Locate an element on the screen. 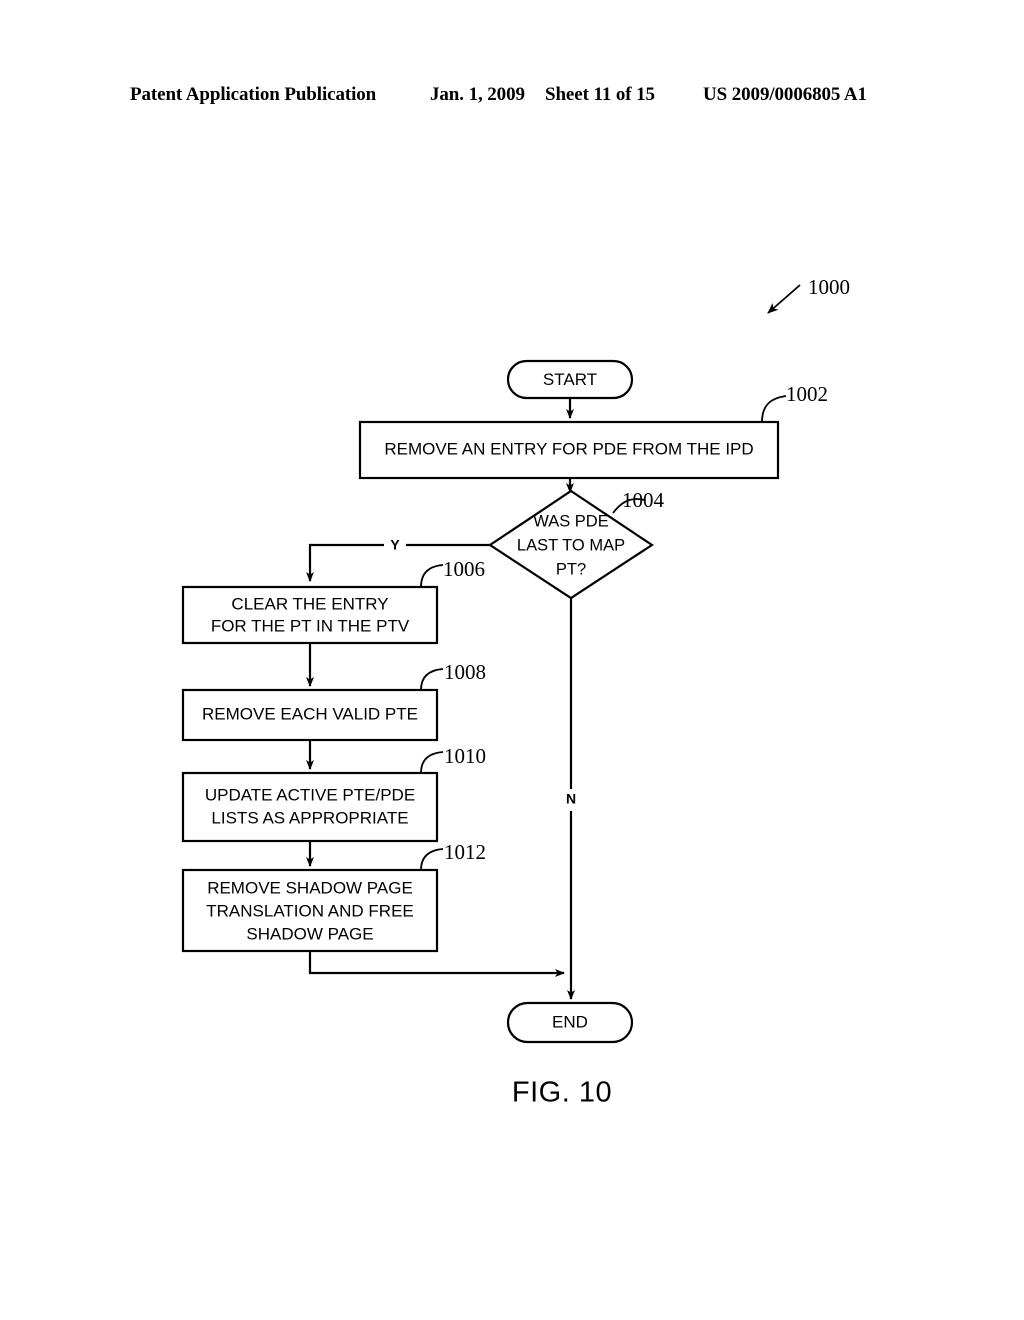 This screenshot has width=1024, height=1320. ref-1006-leader is located at coordinates (432, 576).